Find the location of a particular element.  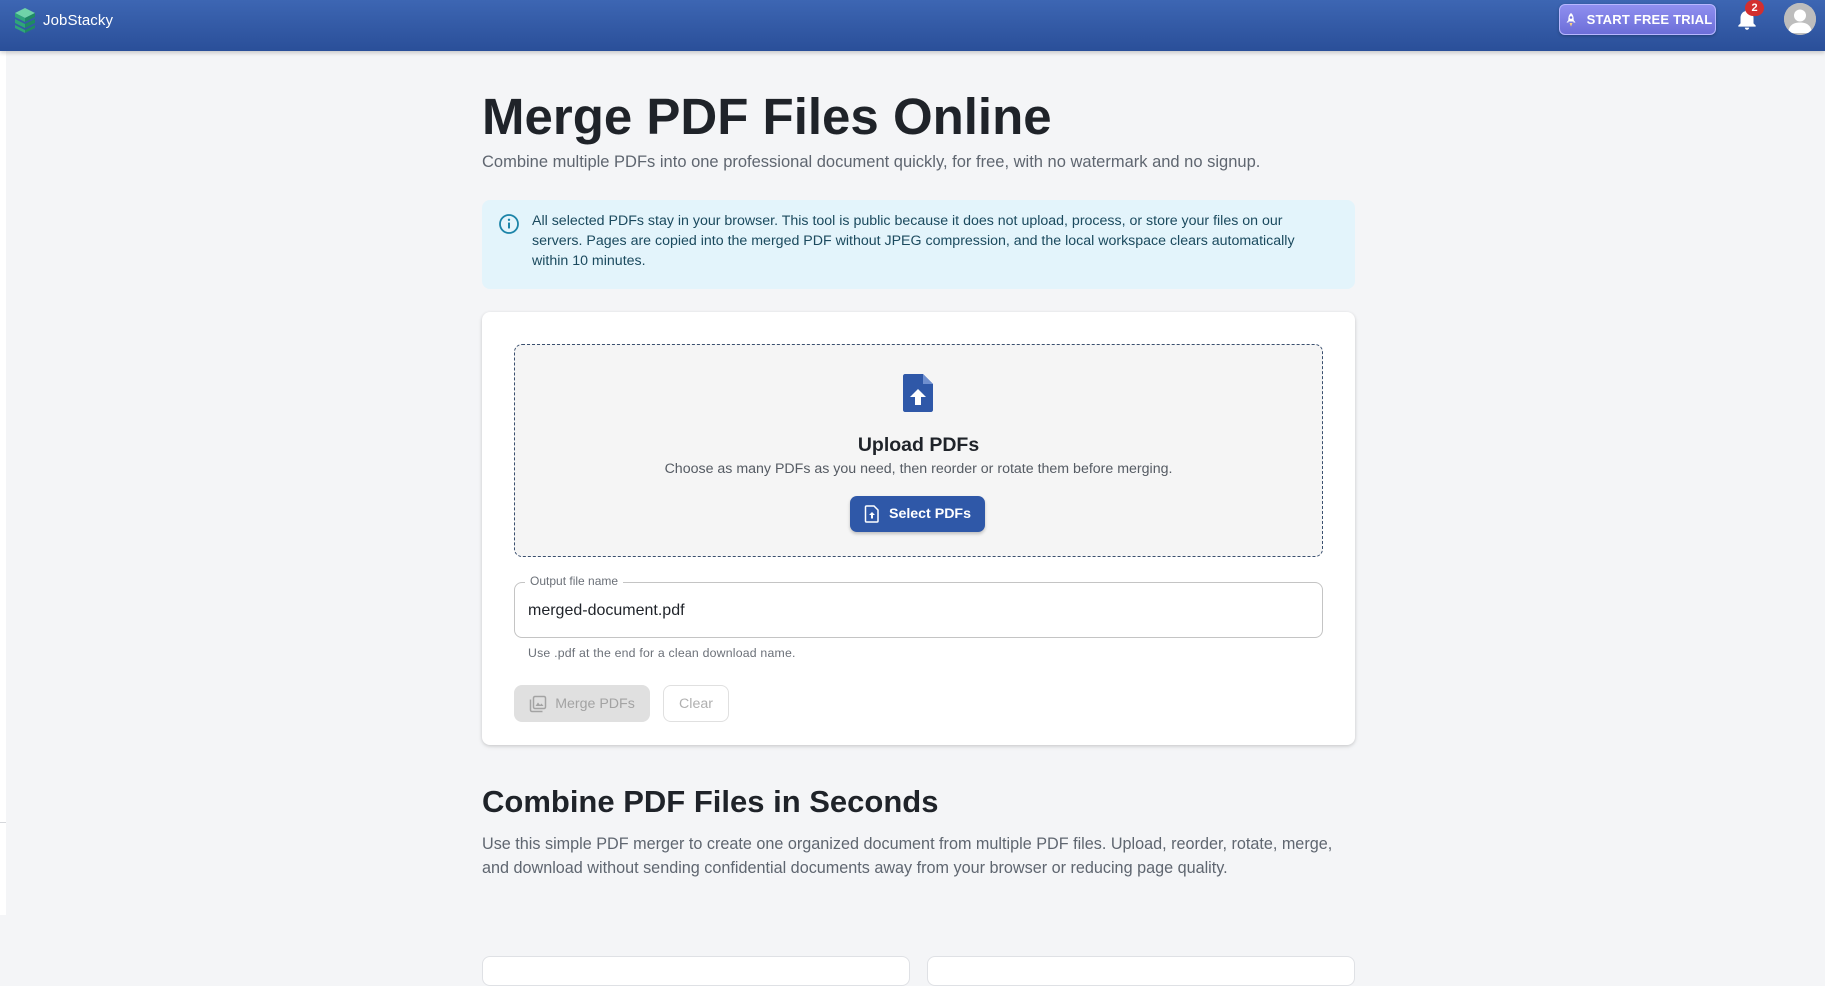

page-title: Merge PDF Files Online is located at coordinates (767, 116).